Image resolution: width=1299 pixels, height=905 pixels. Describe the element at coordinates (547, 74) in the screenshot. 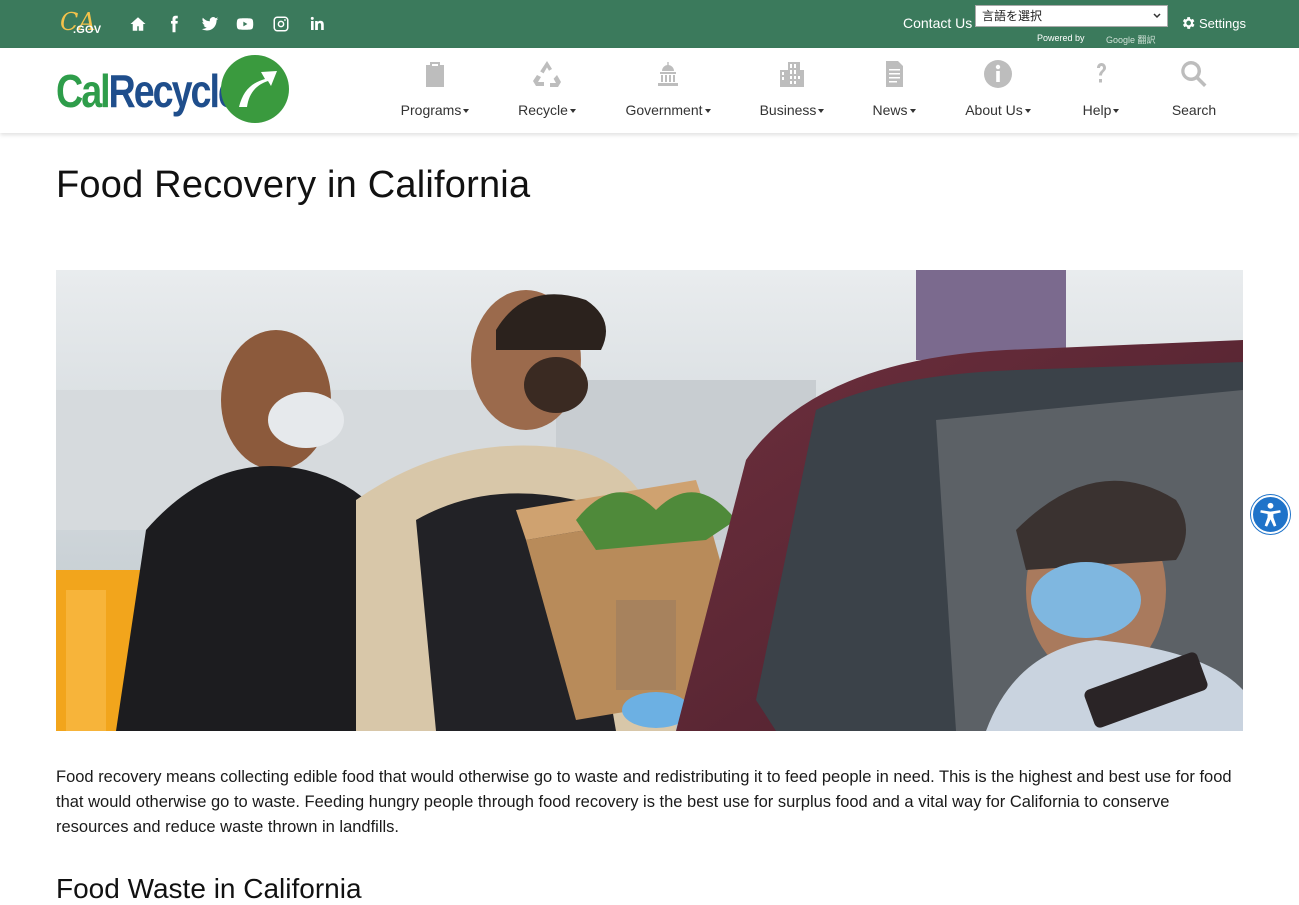

I see `recycle-icon` at that location.